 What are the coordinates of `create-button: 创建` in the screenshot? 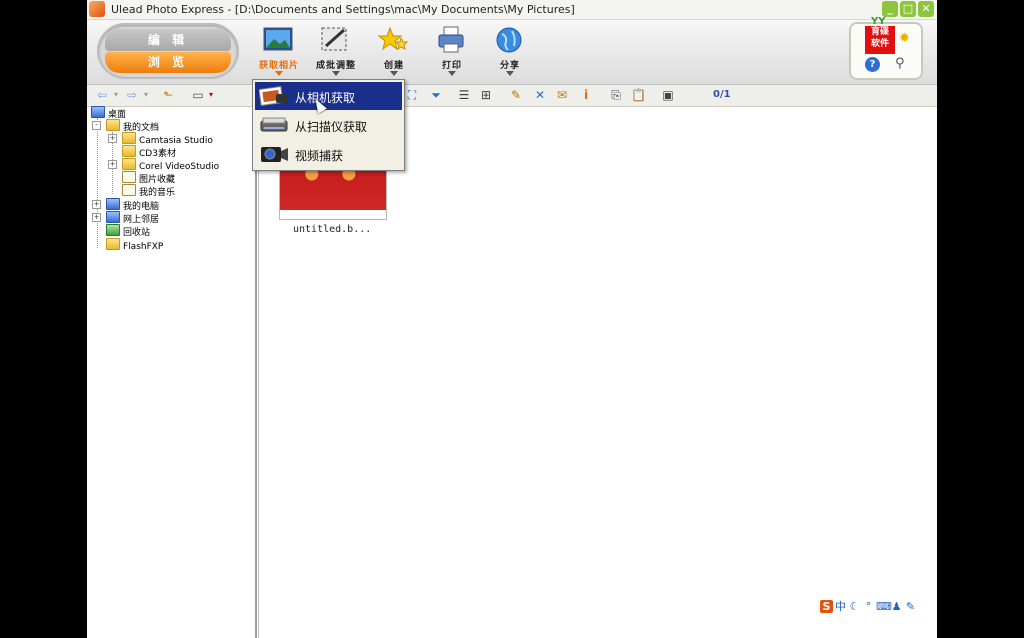 It's located at (394, 53).